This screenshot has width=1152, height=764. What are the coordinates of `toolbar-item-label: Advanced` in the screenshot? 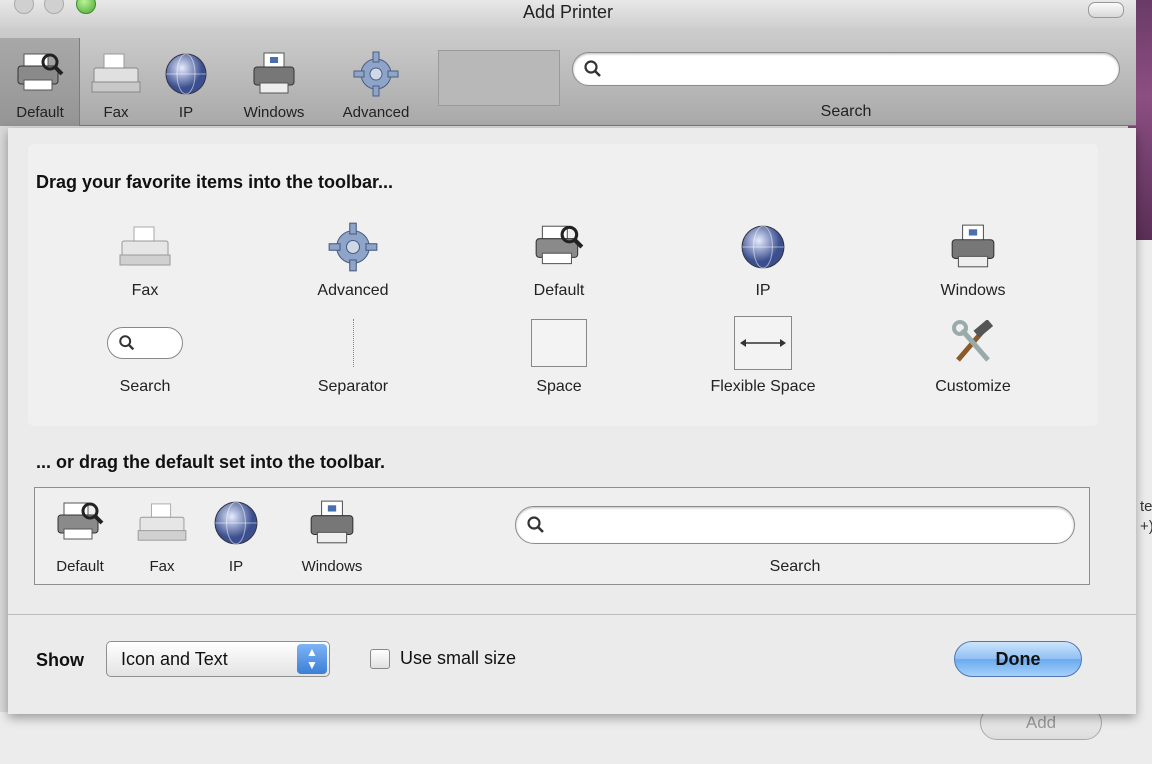 It's located at (376, 112).